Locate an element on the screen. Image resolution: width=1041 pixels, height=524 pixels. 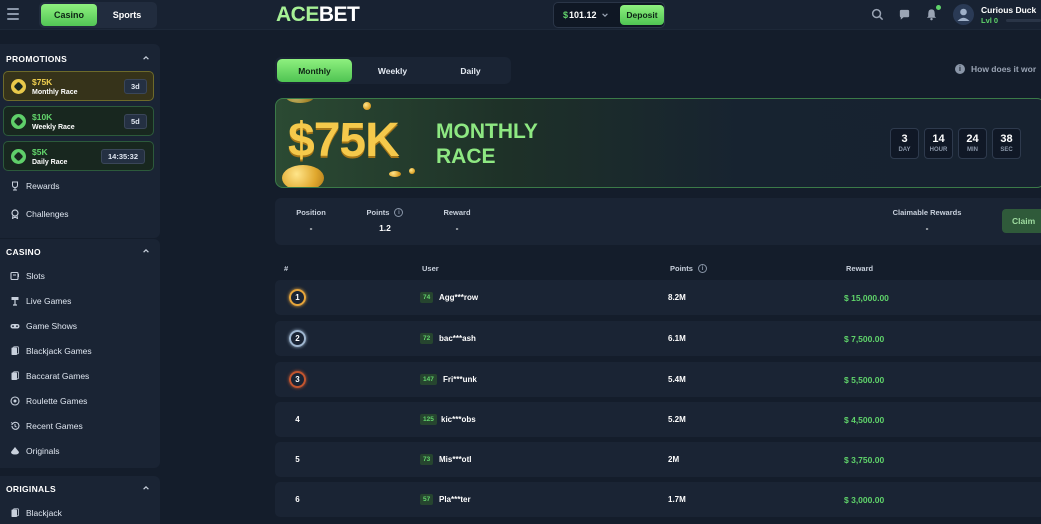
countdown-seconds: 38 SEC is located at coordinates (1006, 143).